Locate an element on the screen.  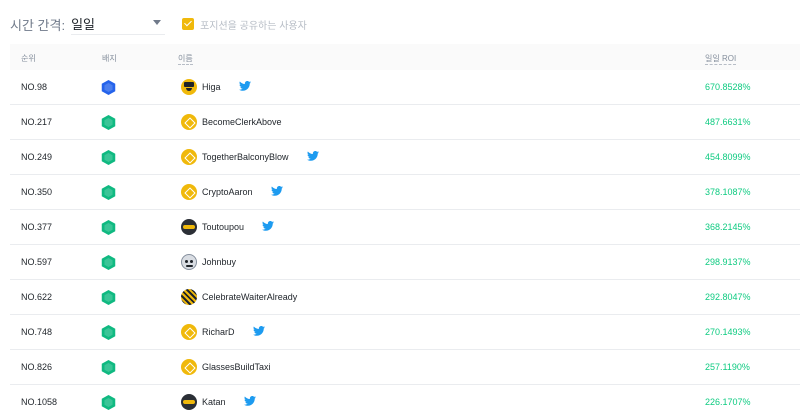
table-row: NO.748 RicharD 270.1493% is located at coordinates (405, 332).